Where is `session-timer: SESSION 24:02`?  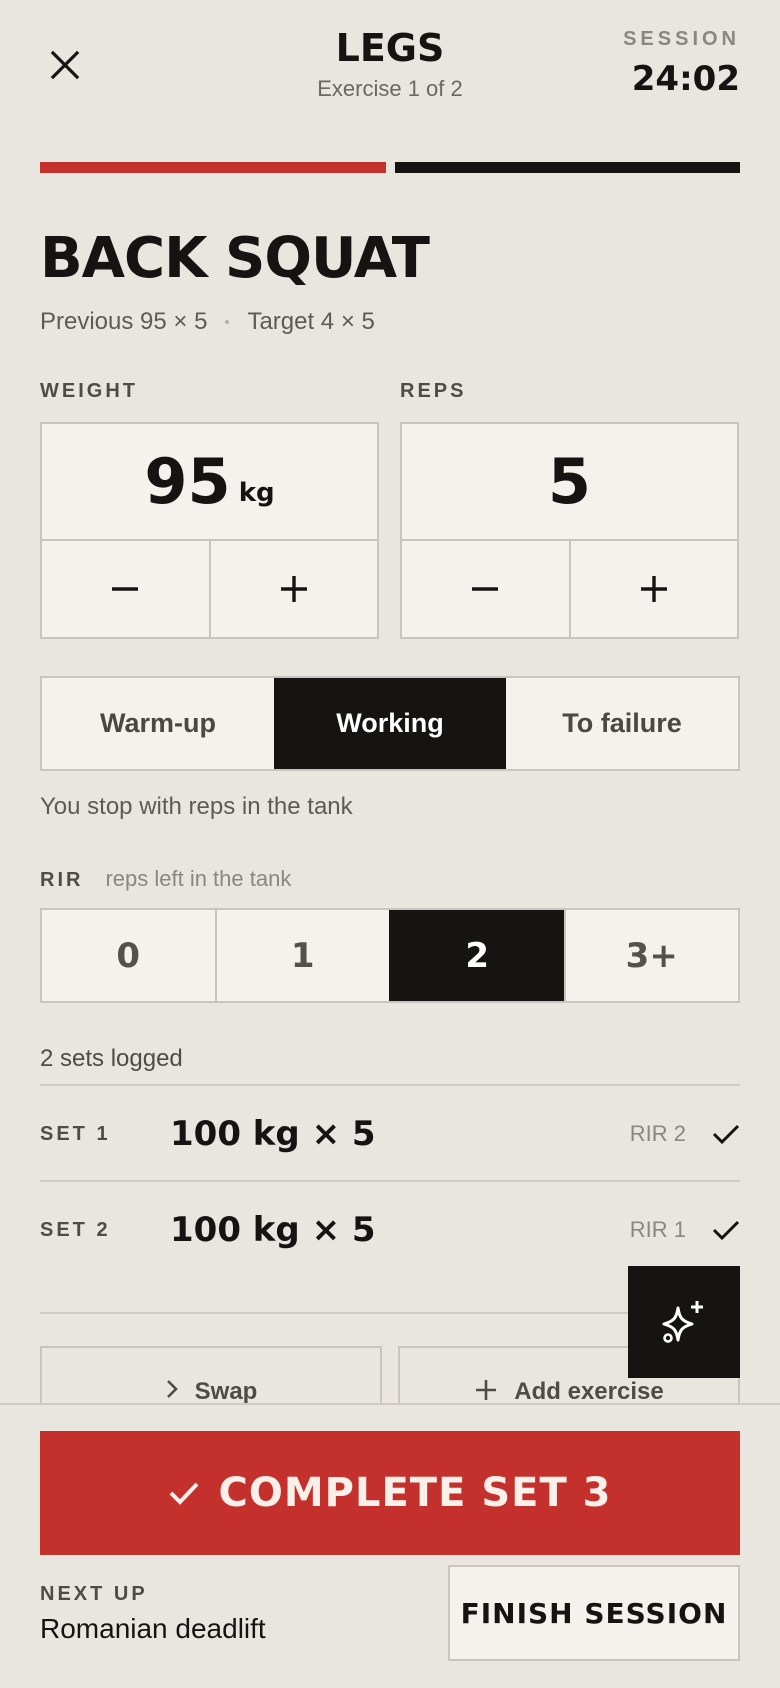
session-timer: SESSION 24:02 is located at coordinates (681, 63).